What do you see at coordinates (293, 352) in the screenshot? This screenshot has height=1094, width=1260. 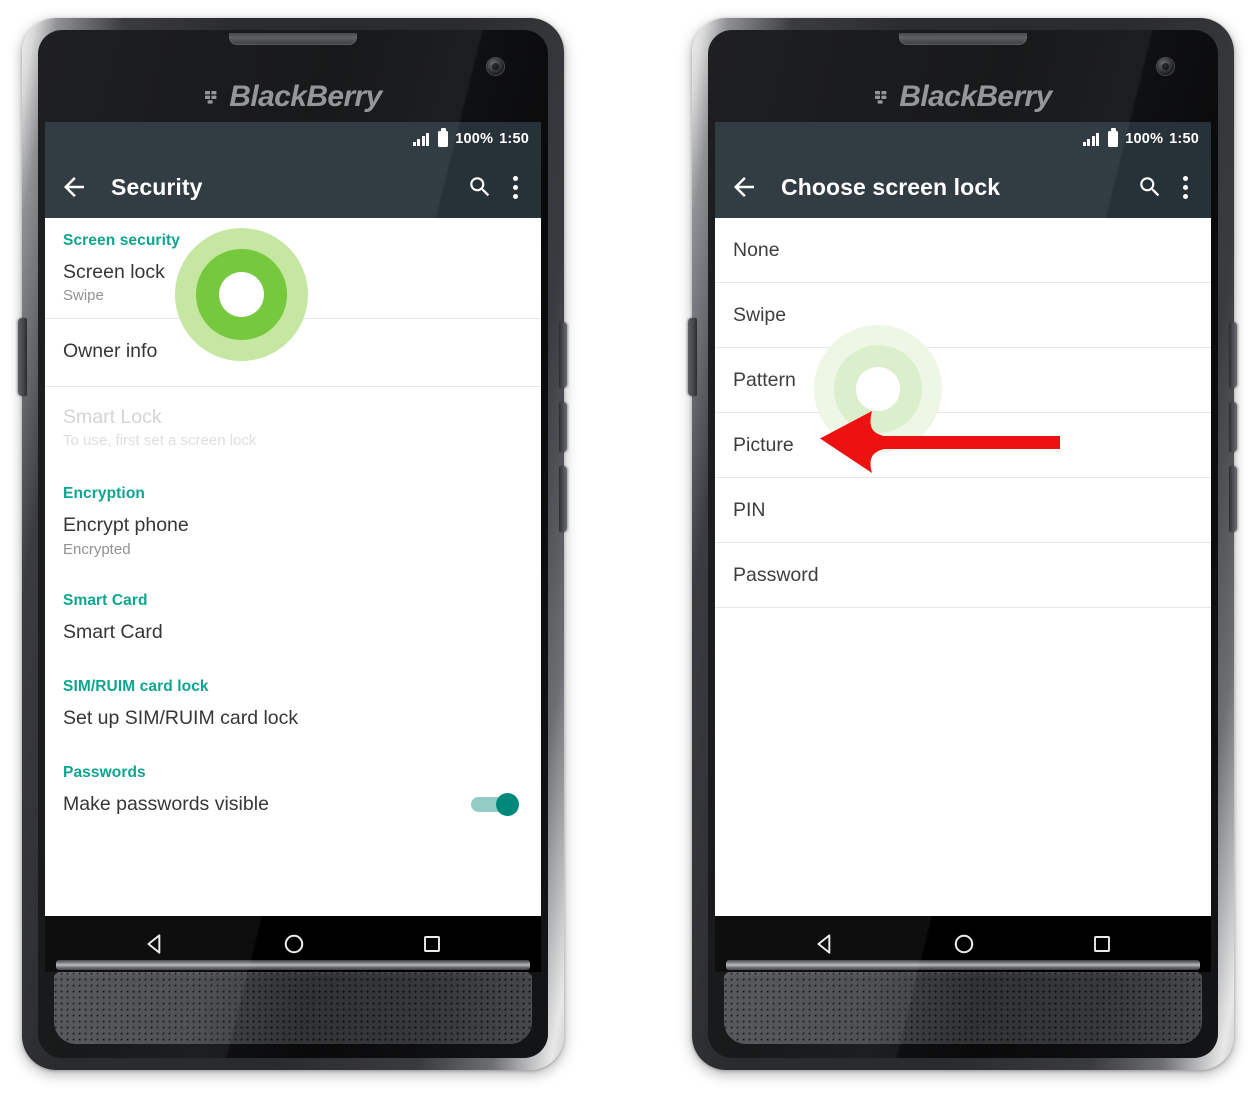 I see `pref-owner-info: Owner info` at bounding box center [293, 352].